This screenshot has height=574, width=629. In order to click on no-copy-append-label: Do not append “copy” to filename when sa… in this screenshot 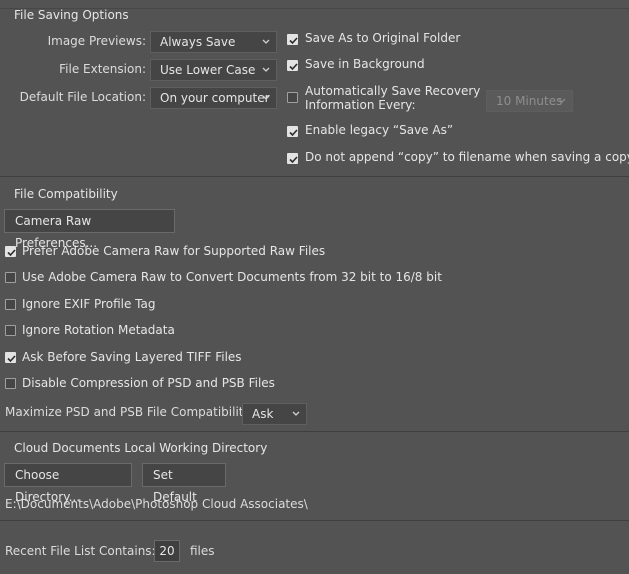, I will do `click(467, 157)`.